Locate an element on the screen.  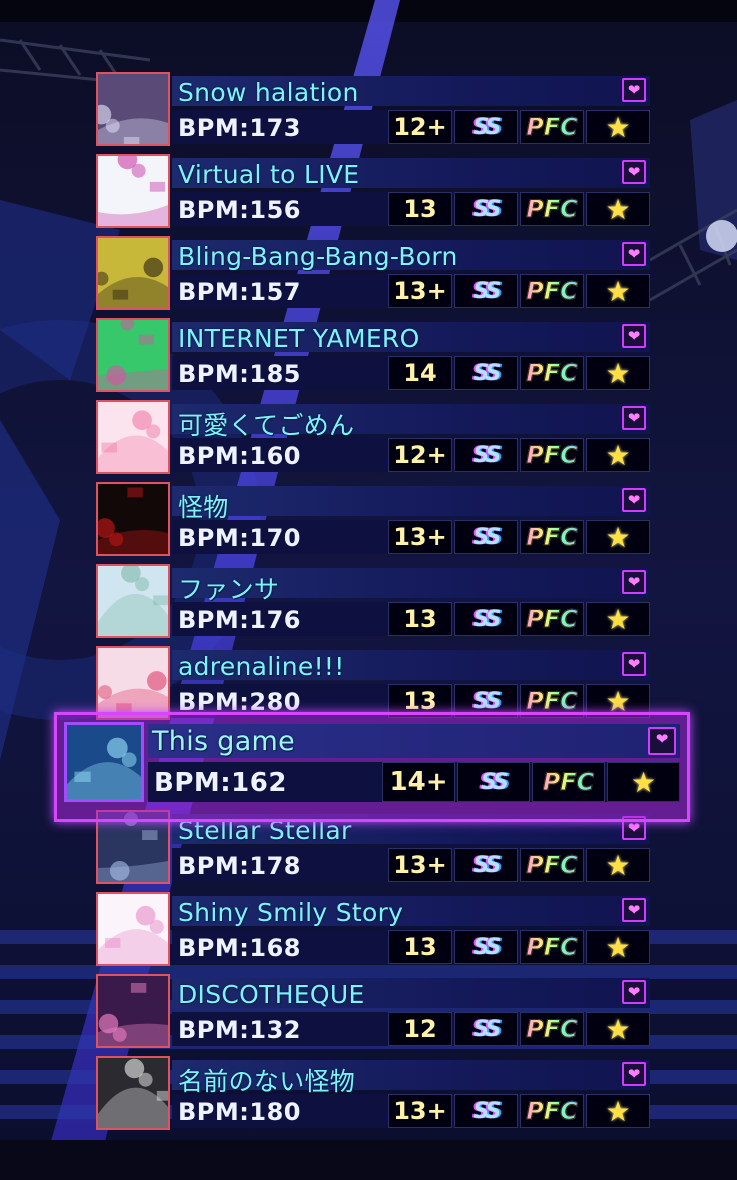
song-row: Shiny Smily Story ❤ BPM:168 13 SS PFC ★ is located at coordinates (373, 929).